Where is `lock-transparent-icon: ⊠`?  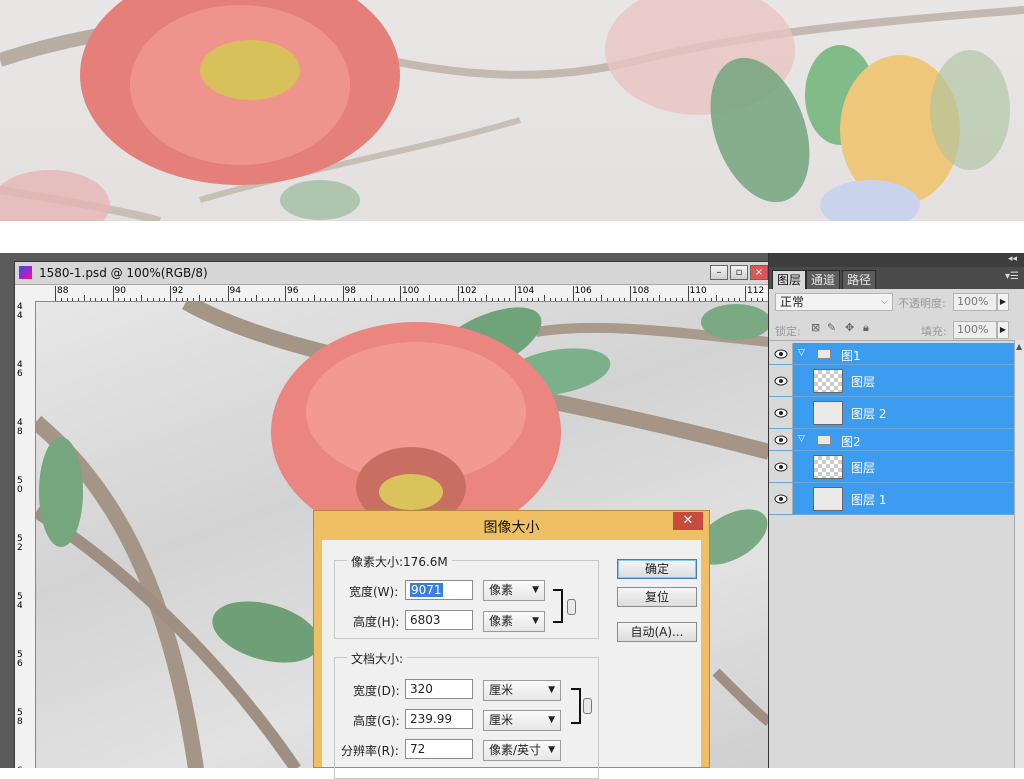
lock-transparent-icon: ⊠ is located at coordinates (815, 327).